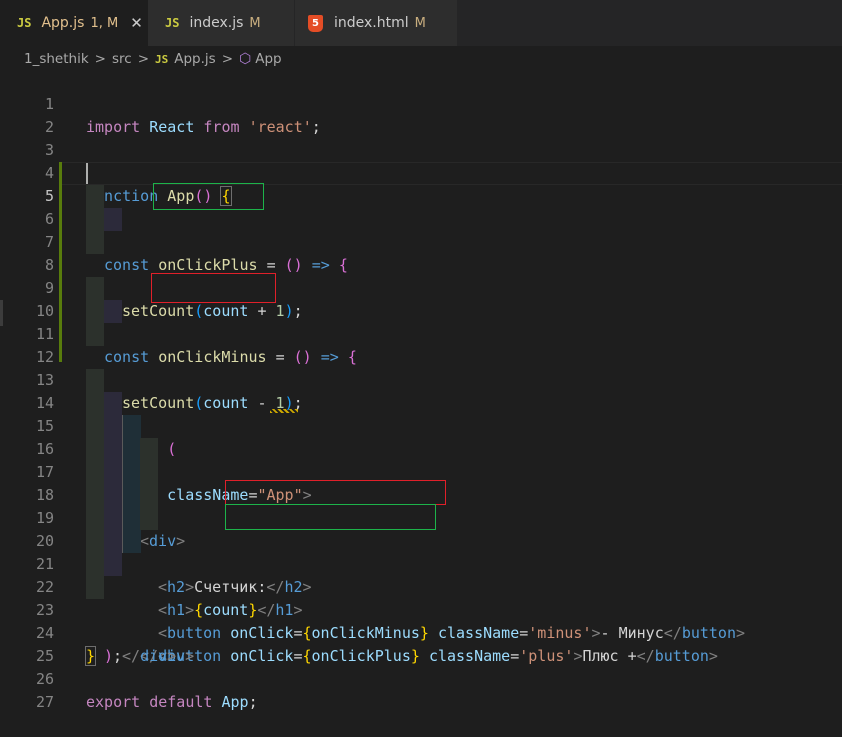 The height and width of the screenshot is (737, 842). I want to click on code-line: 8 }, so click(421, 275).